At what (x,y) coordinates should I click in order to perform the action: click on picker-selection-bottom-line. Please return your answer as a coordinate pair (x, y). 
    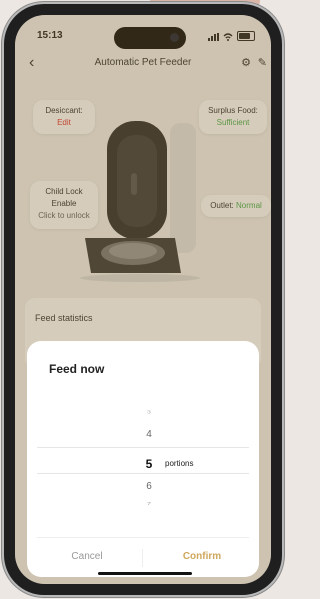
    Looking at the image, I should click on (143, 473).